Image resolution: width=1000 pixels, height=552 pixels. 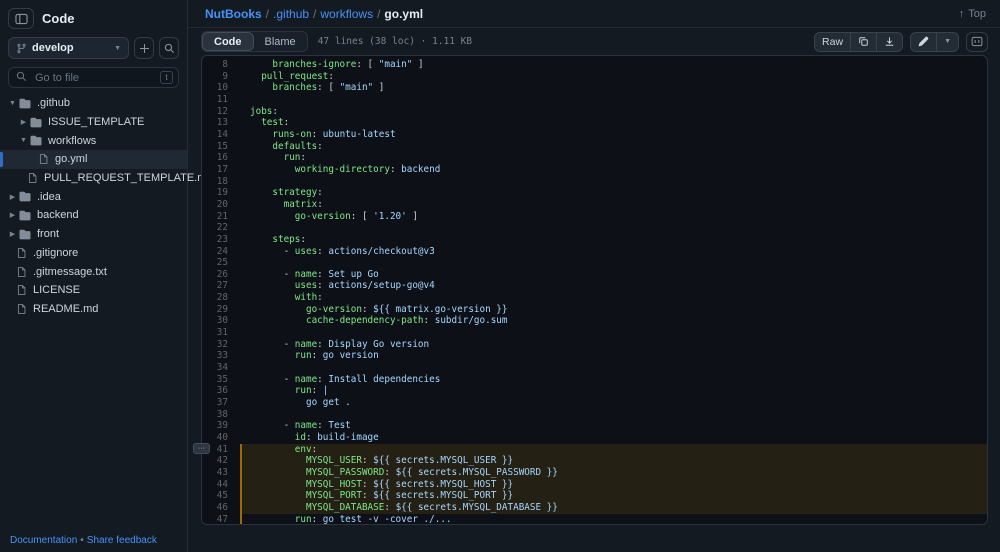 I want to click on tab-blame: Blame, so click(x=280, y=41).